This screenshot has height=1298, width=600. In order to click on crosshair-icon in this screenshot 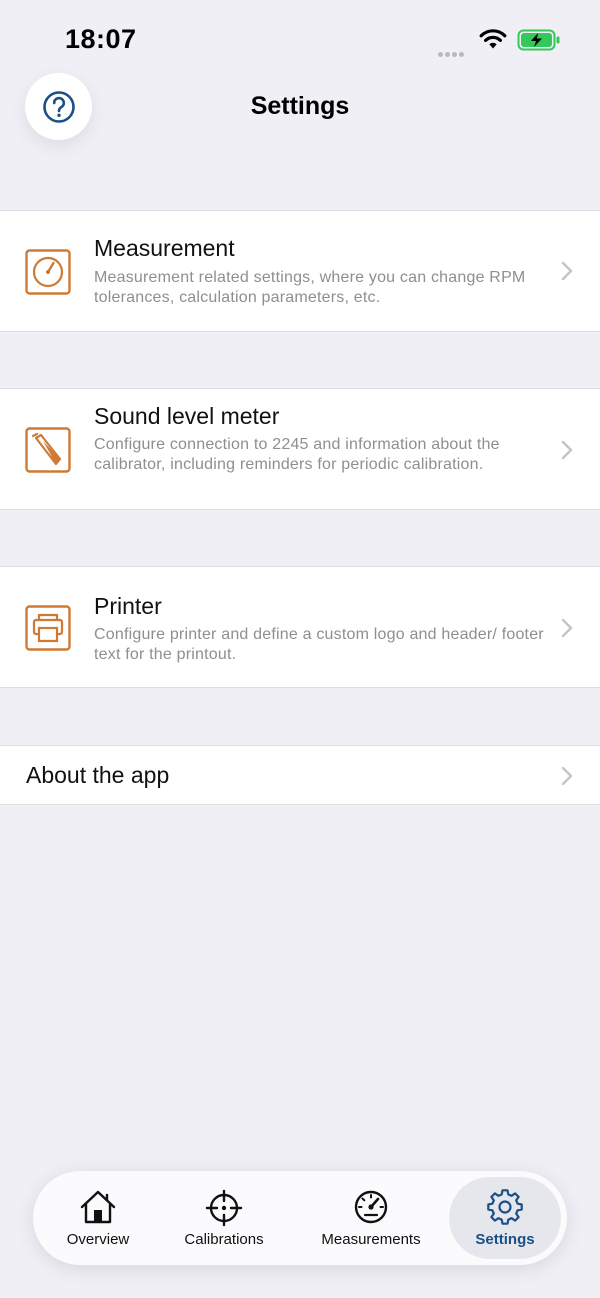, I will do `click(224, 1208)`.